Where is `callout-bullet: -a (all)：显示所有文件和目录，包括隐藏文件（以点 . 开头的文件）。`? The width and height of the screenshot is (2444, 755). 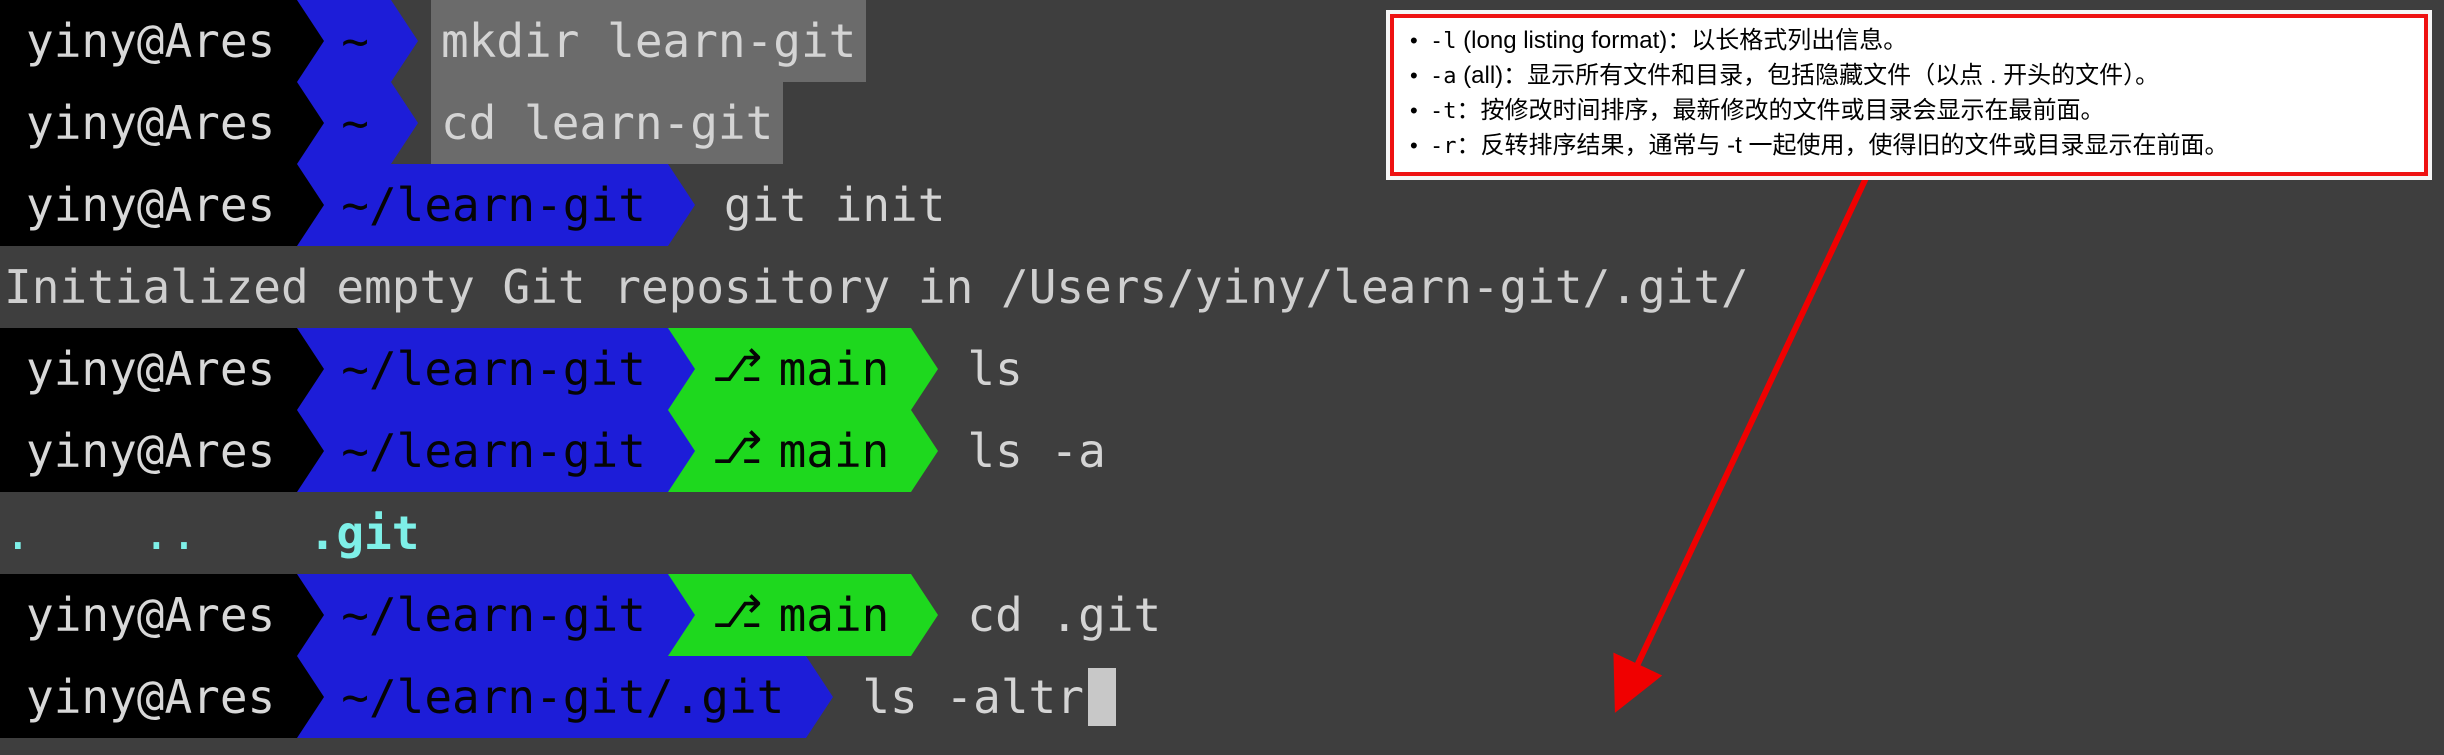
callout-bullet: -a (all)：显示所有文件和目录，包括隐藏文件（以点 . 开头的文件）。 is located at coordinates (1909, 76).